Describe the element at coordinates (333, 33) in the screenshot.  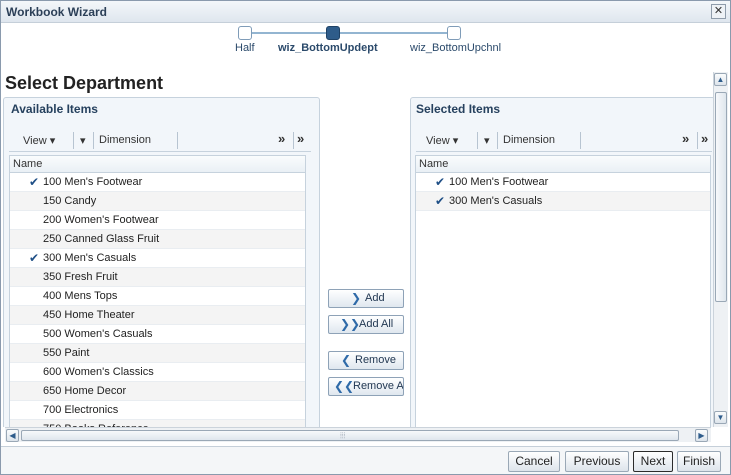
I see `train-stop-current` at that location.